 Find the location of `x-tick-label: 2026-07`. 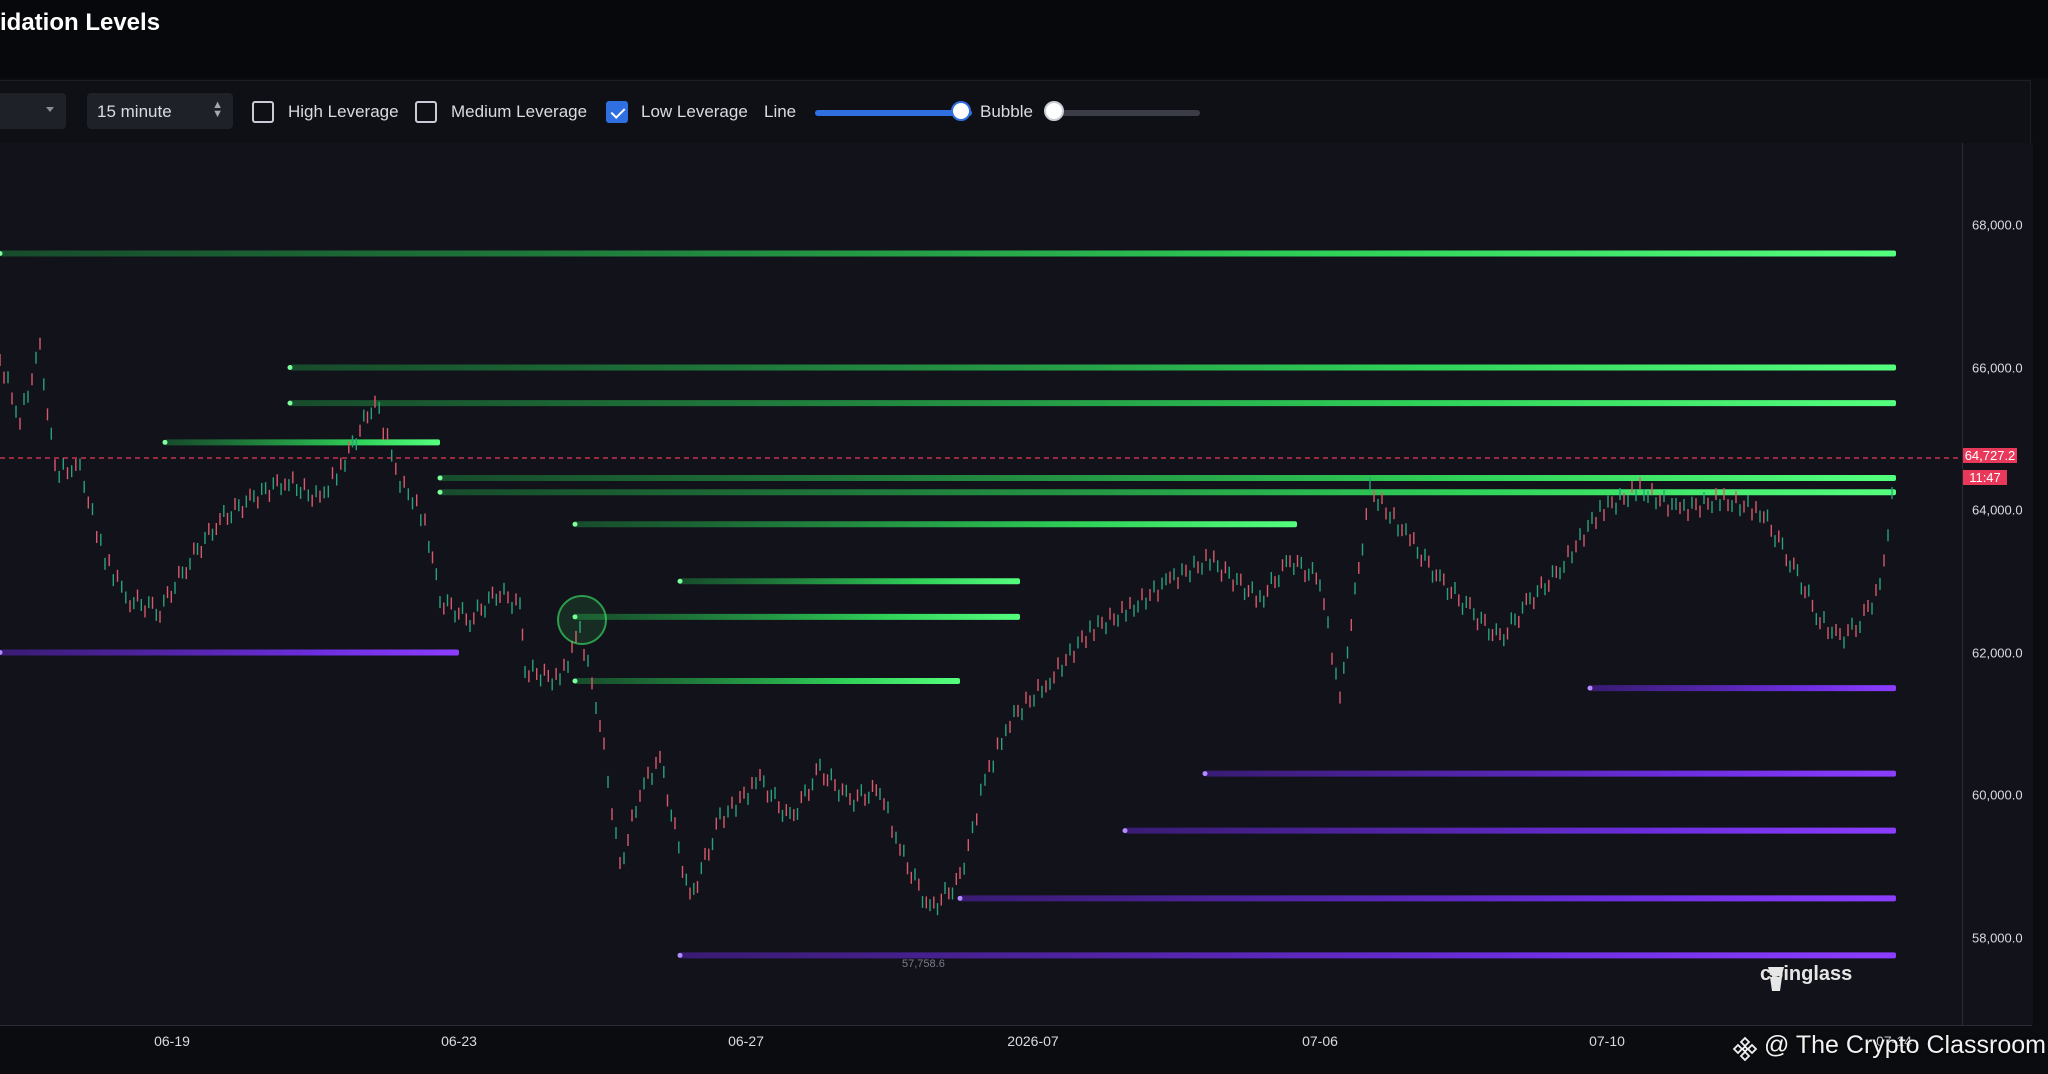

x-tick-label: 2026-07 is located at coordinates (1033, 1041).